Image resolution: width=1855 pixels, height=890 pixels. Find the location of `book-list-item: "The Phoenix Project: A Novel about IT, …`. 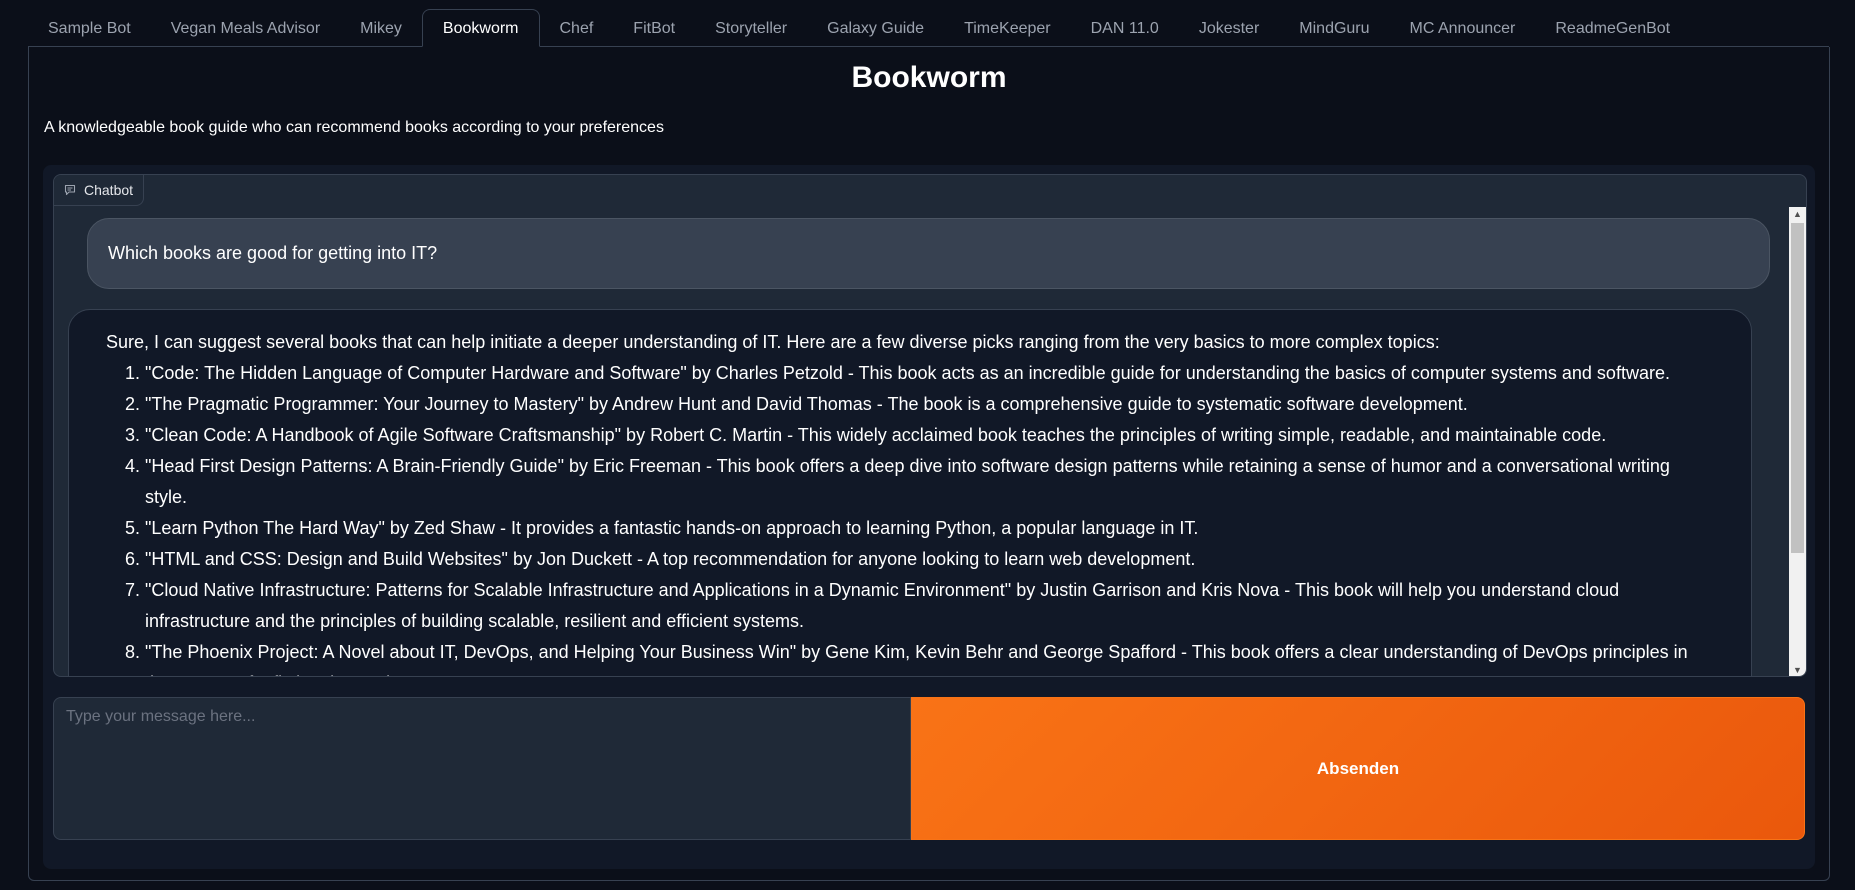

book-list-item: "The Phoenix Project: A Novel about IT, … is located at coordinates (929, 656).